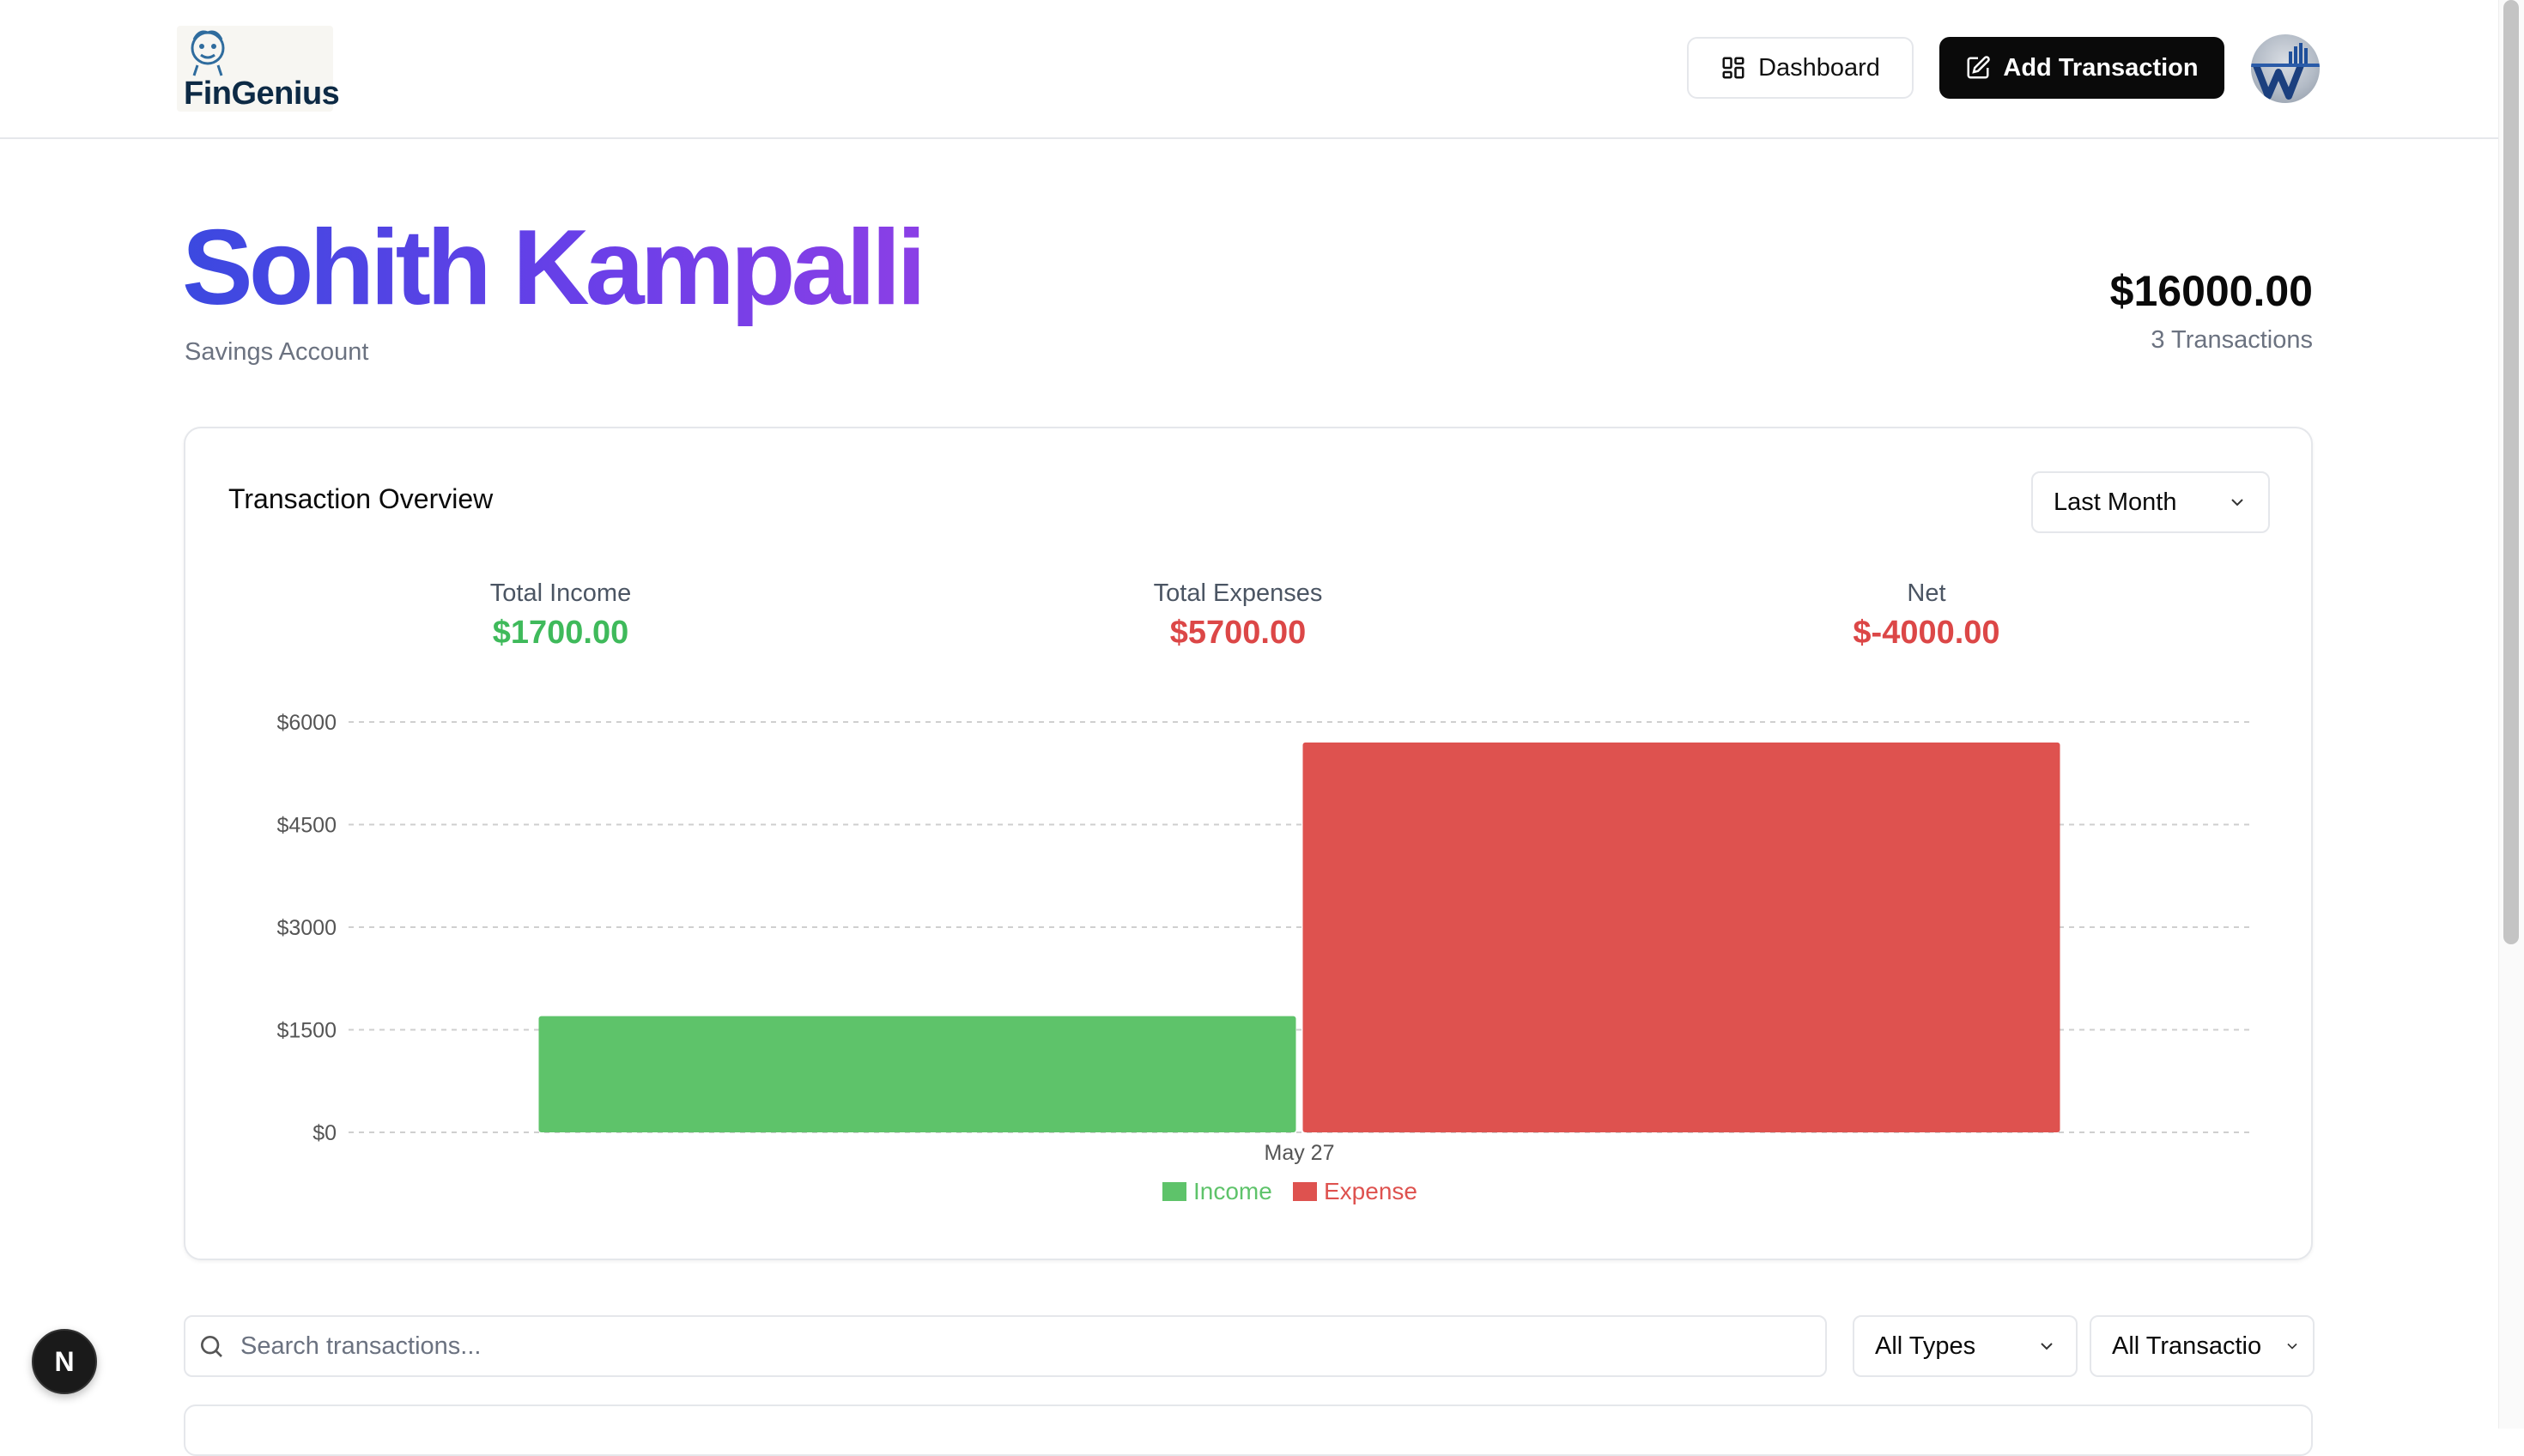  Describe the element at coordinates (1819, 68) in the screenshot. I see `dashboard-button-label: Dashboard` at that location.